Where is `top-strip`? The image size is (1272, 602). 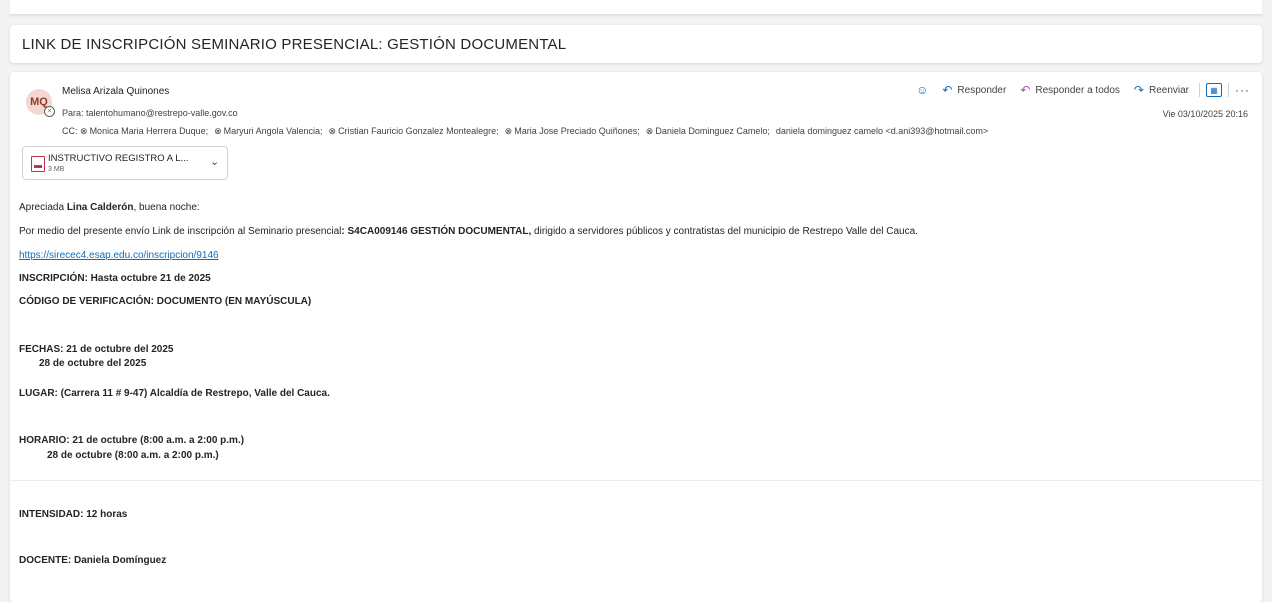
top-strip is located at coordinates (636, 7).